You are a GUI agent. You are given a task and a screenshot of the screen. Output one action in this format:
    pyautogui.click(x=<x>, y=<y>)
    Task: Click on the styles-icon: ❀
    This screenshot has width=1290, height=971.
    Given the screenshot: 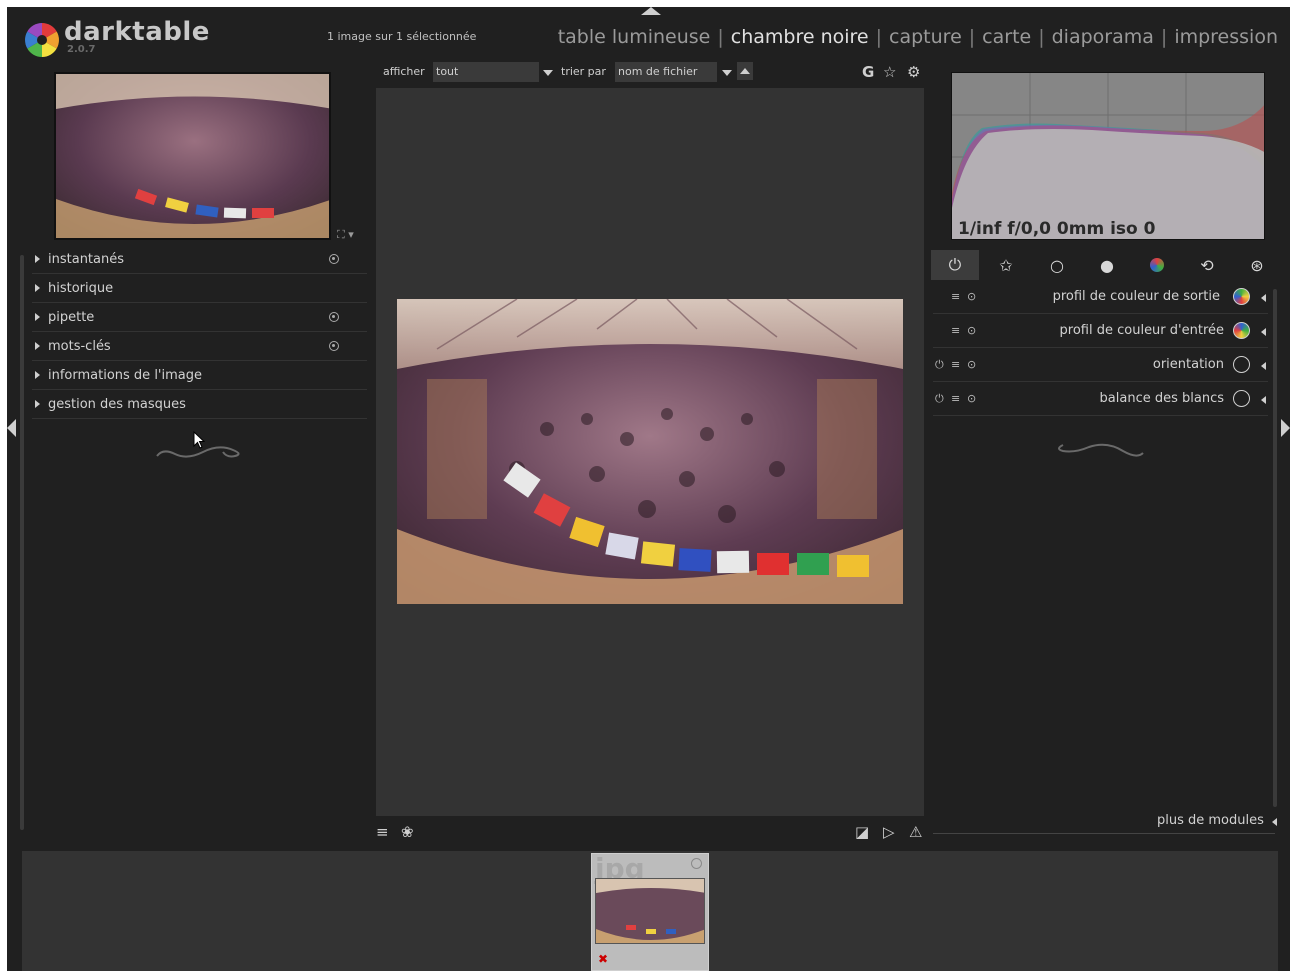 What is the action you would take?
    pyautogui.click(x=407, y=832)
    